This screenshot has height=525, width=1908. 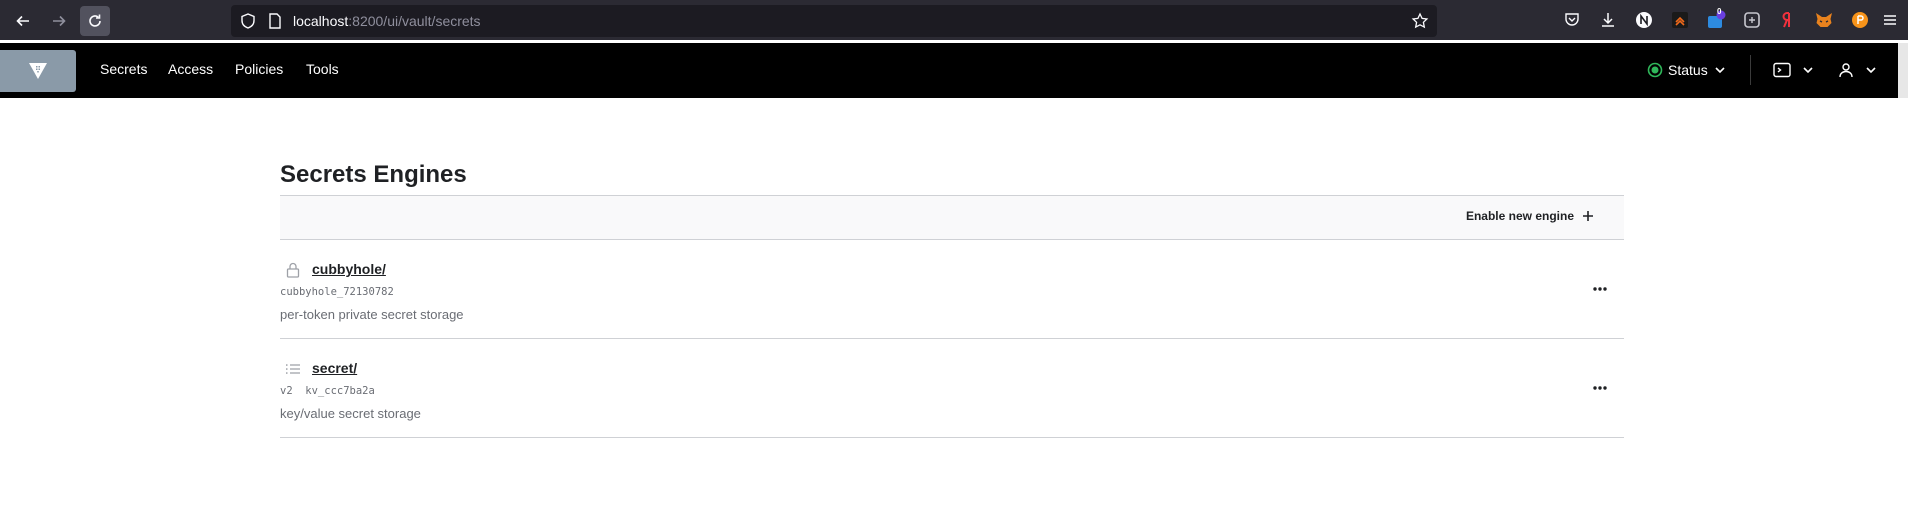 I want to click on browser-toolbar: localhost:8200/ui/vault/secrets 0, so click(x=954, y=20).